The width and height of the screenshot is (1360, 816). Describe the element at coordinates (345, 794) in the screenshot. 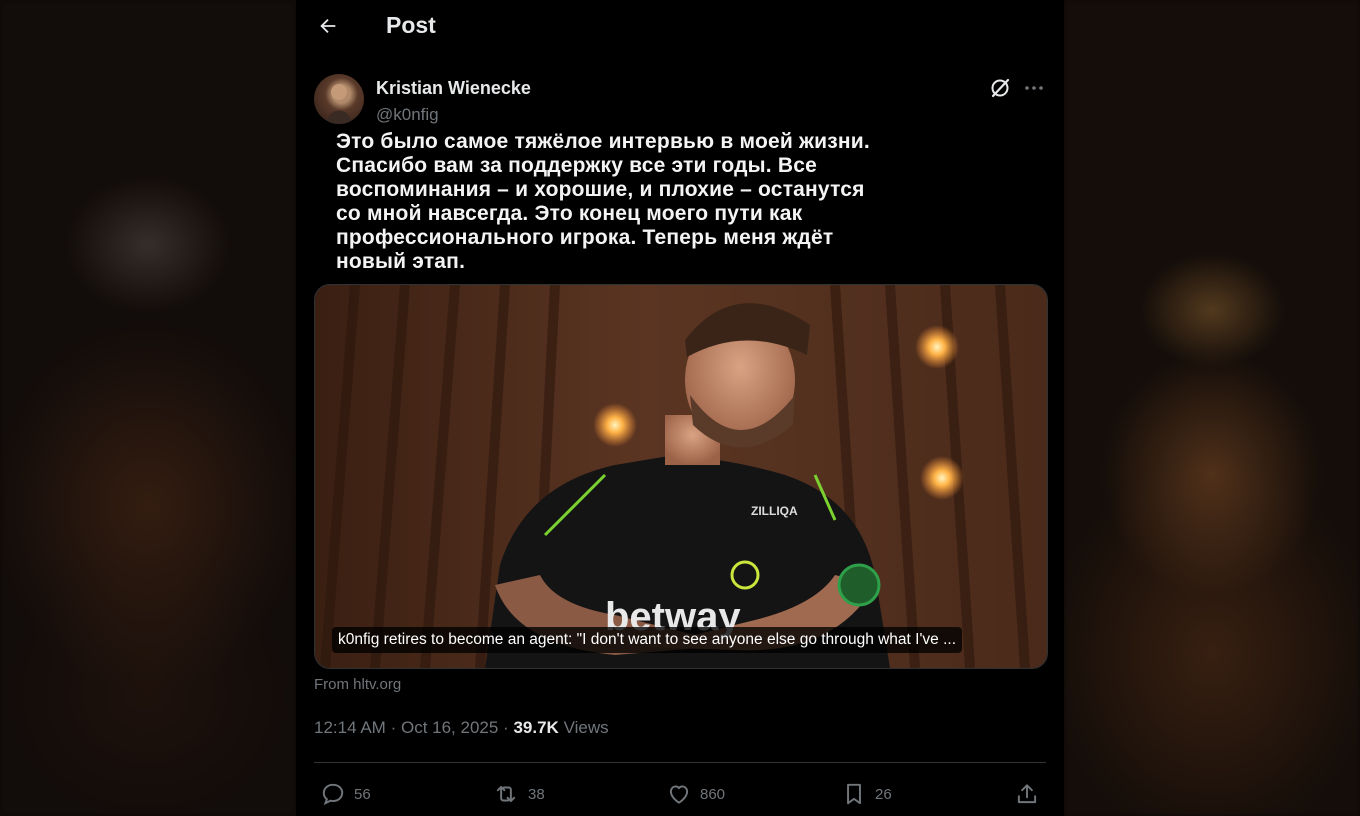

I see `reply-button: 56` at that location.